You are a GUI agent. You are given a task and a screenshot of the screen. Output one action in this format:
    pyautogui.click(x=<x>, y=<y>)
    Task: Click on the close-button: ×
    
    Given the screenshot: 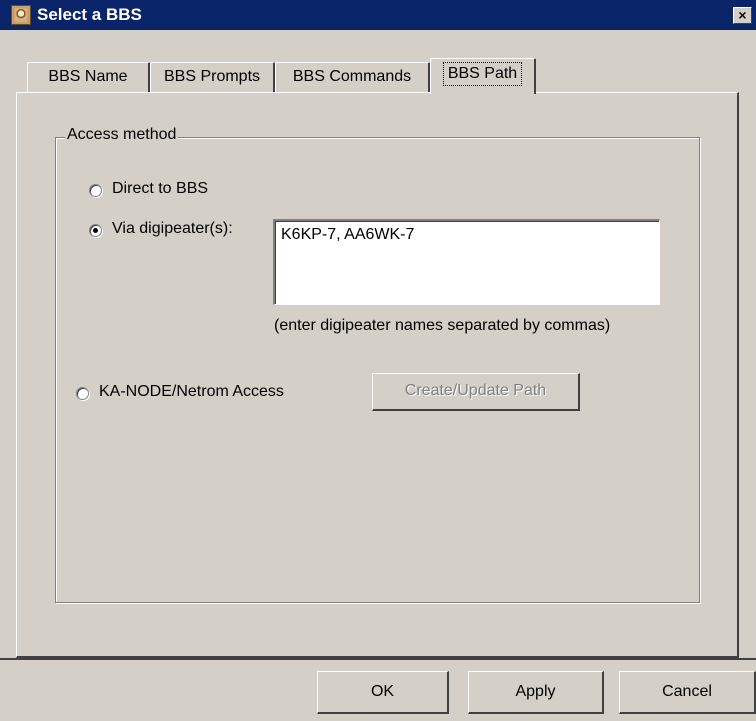 What is the action you would take?
    pyautogui.click(x=742, y=15)
    